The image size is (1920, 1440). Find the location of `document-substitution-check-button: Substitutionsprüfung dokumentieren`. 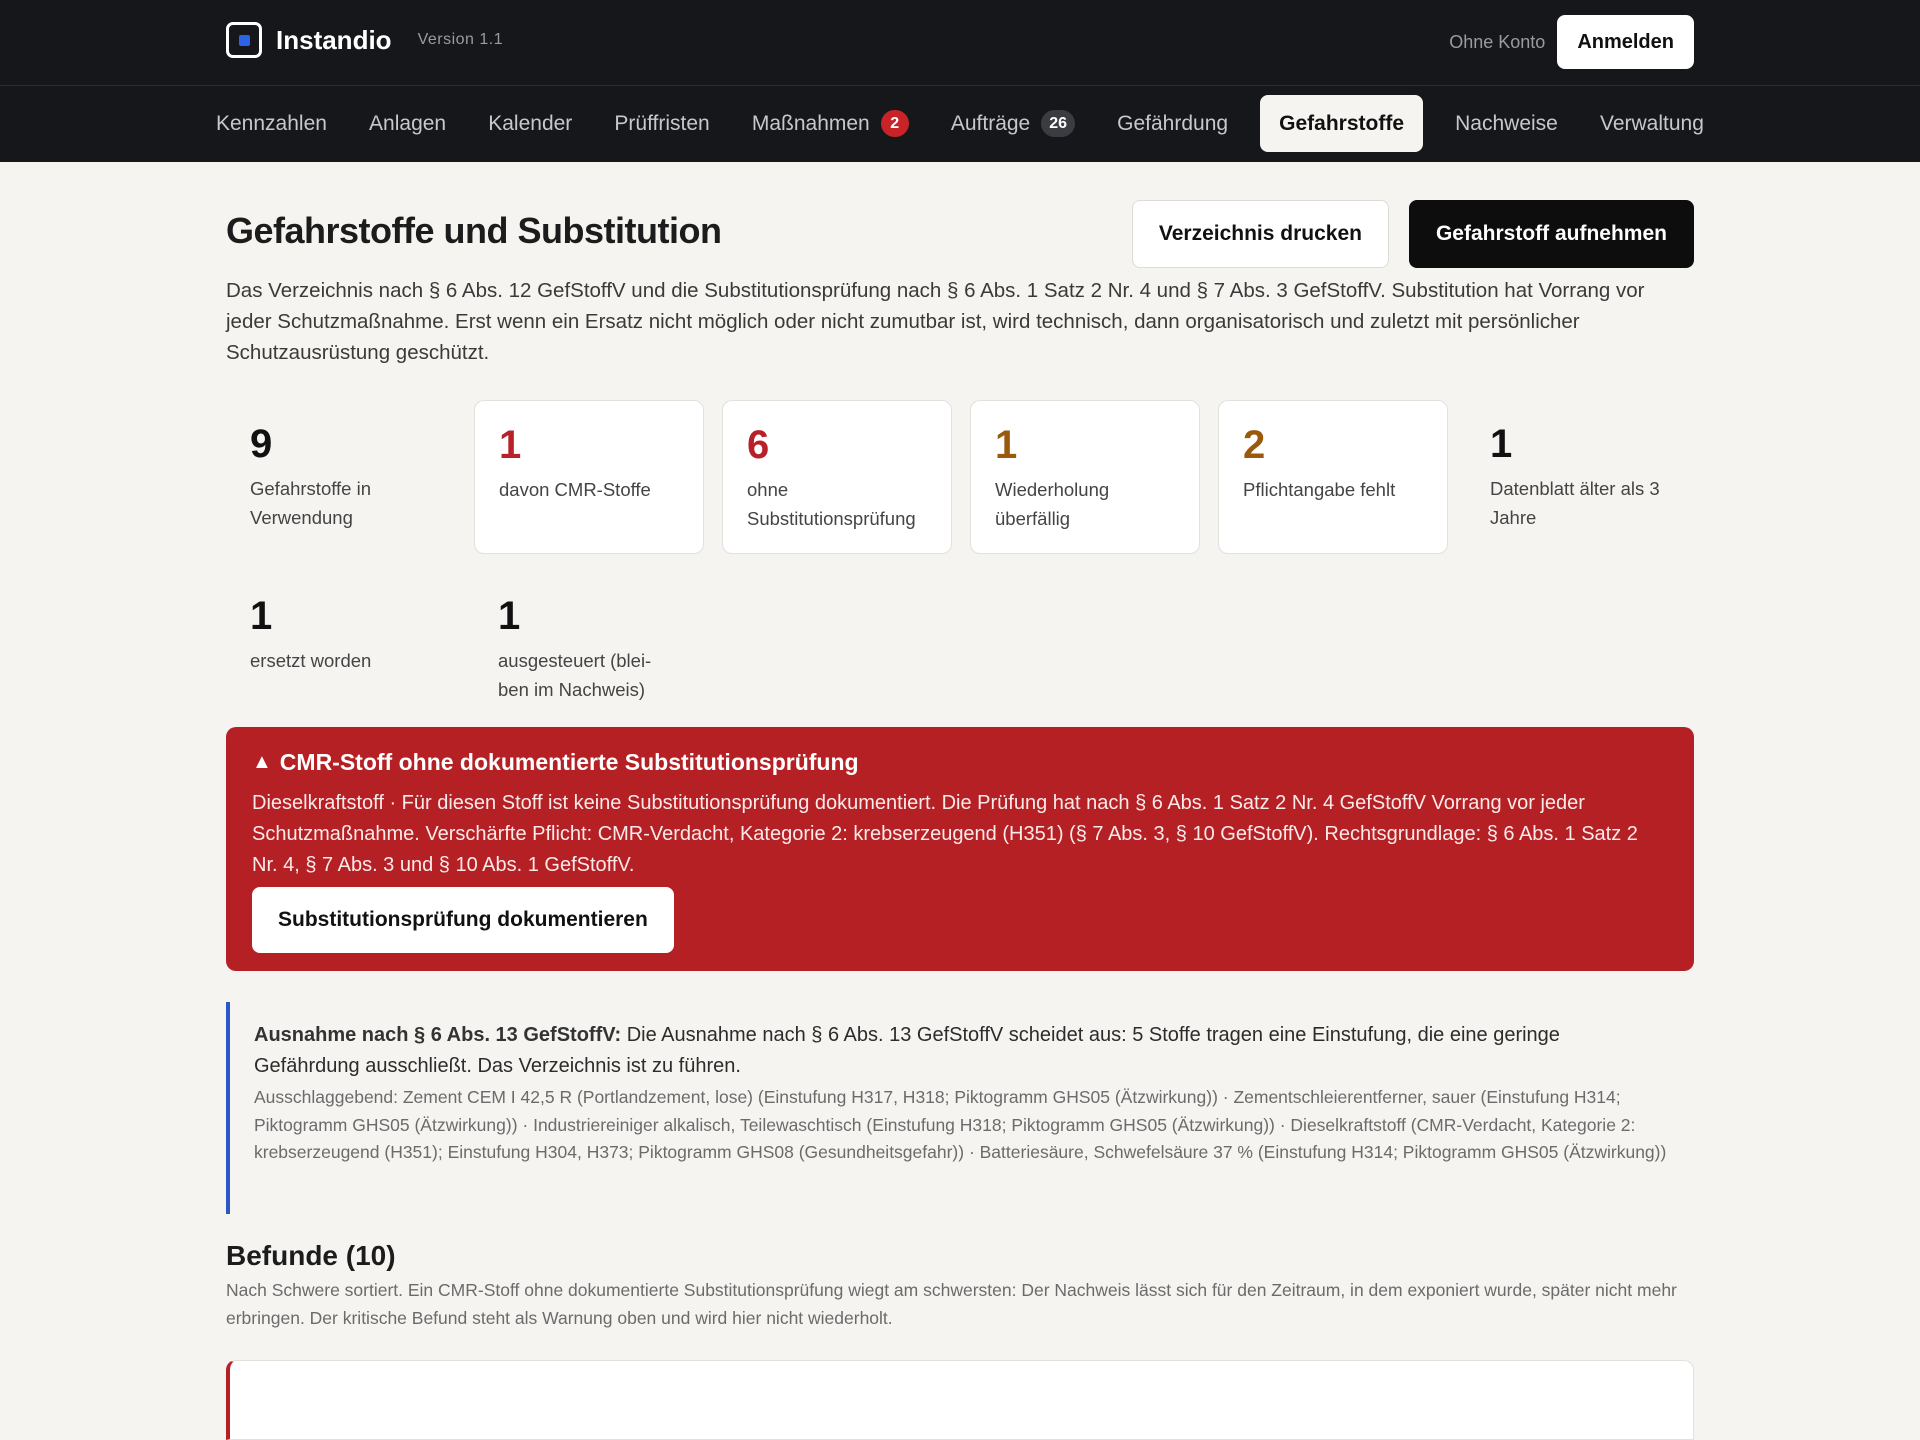

document-substitution-check-button: Substitutionsprüfung dokumentieren is located at coordinates (463, 920).